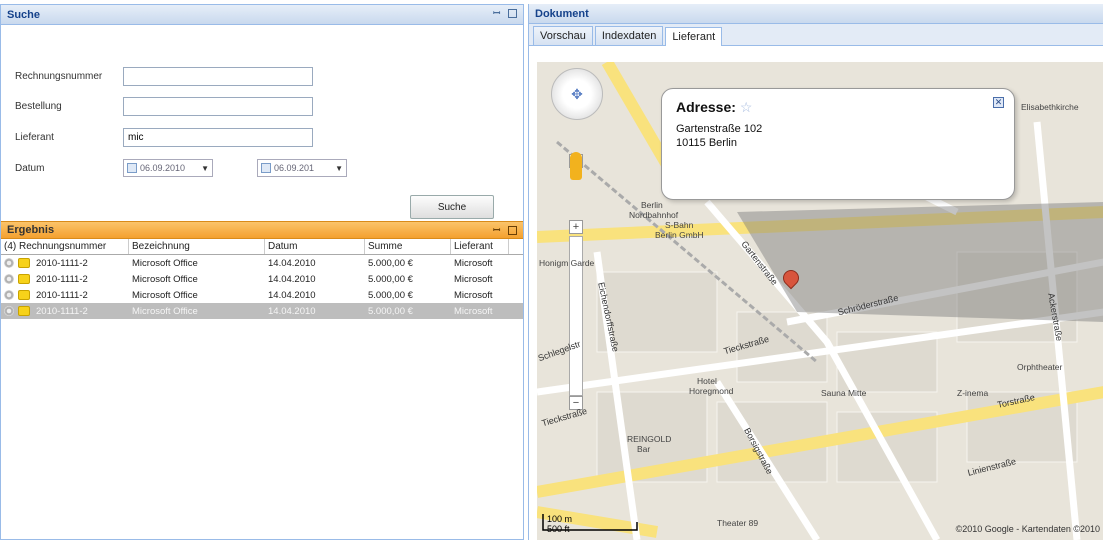 This screenshot has width=1103, height=540. I want to click on place-label: Honigm Garde, so click(567, 263).